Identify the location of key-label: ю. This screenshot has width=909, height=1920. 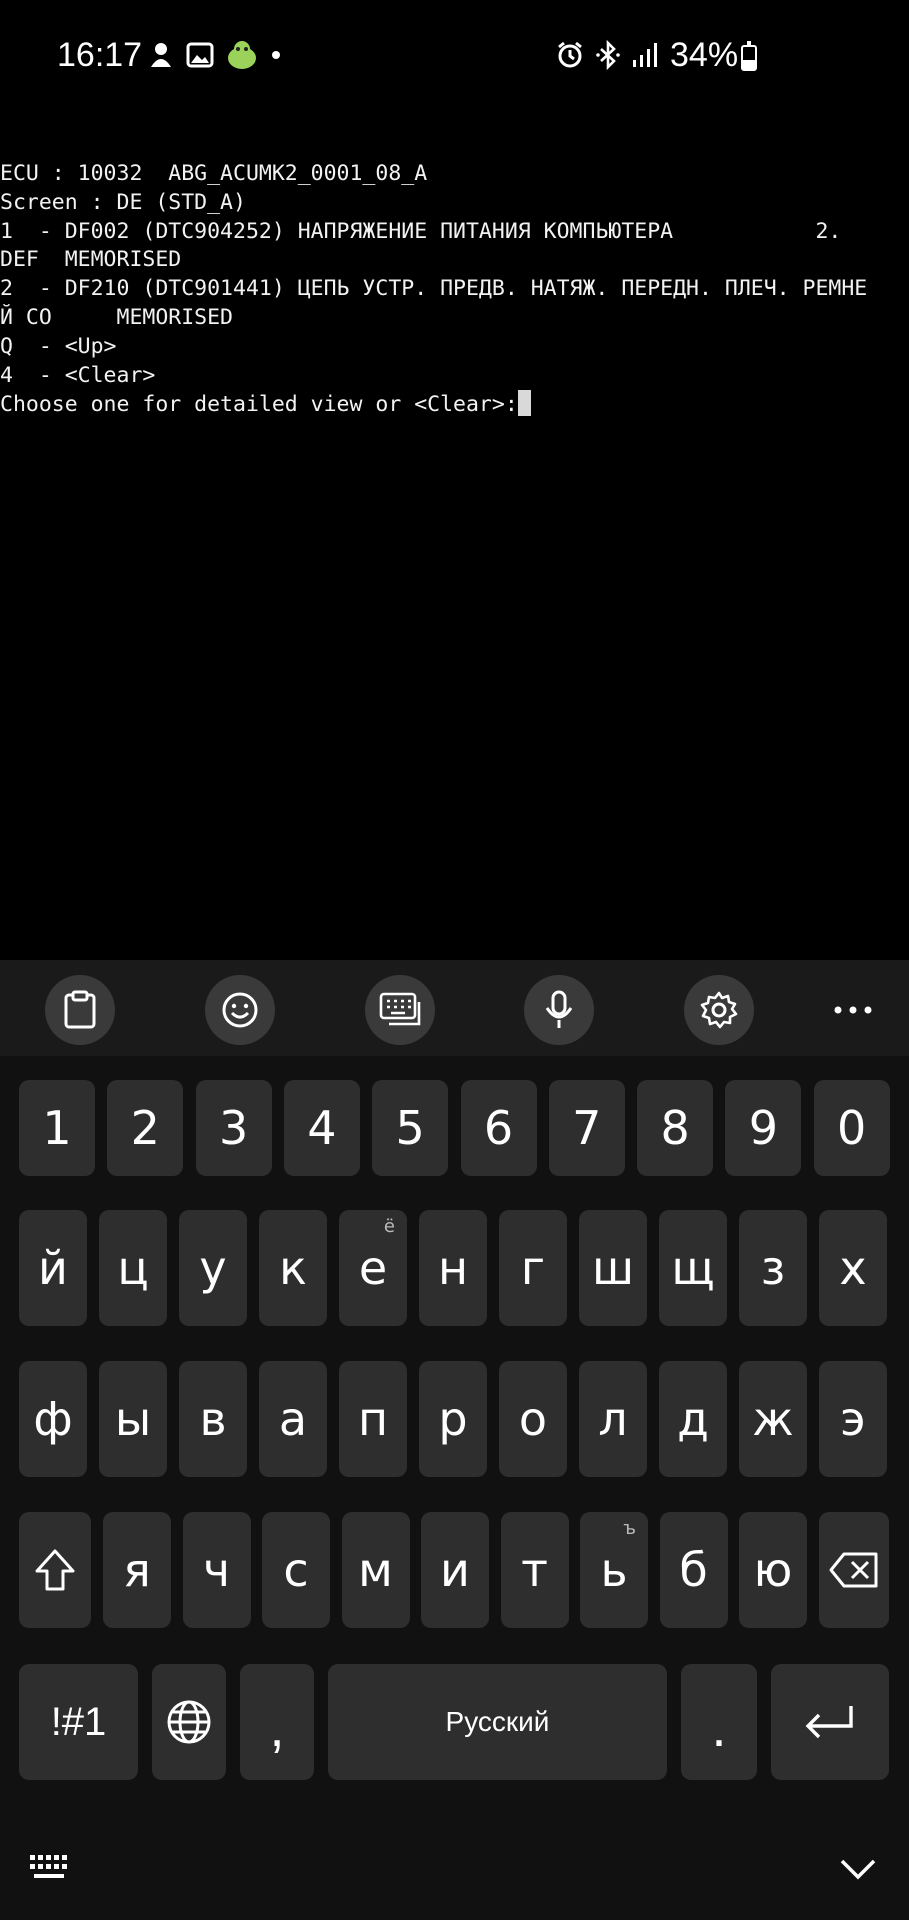
(773, 1570).